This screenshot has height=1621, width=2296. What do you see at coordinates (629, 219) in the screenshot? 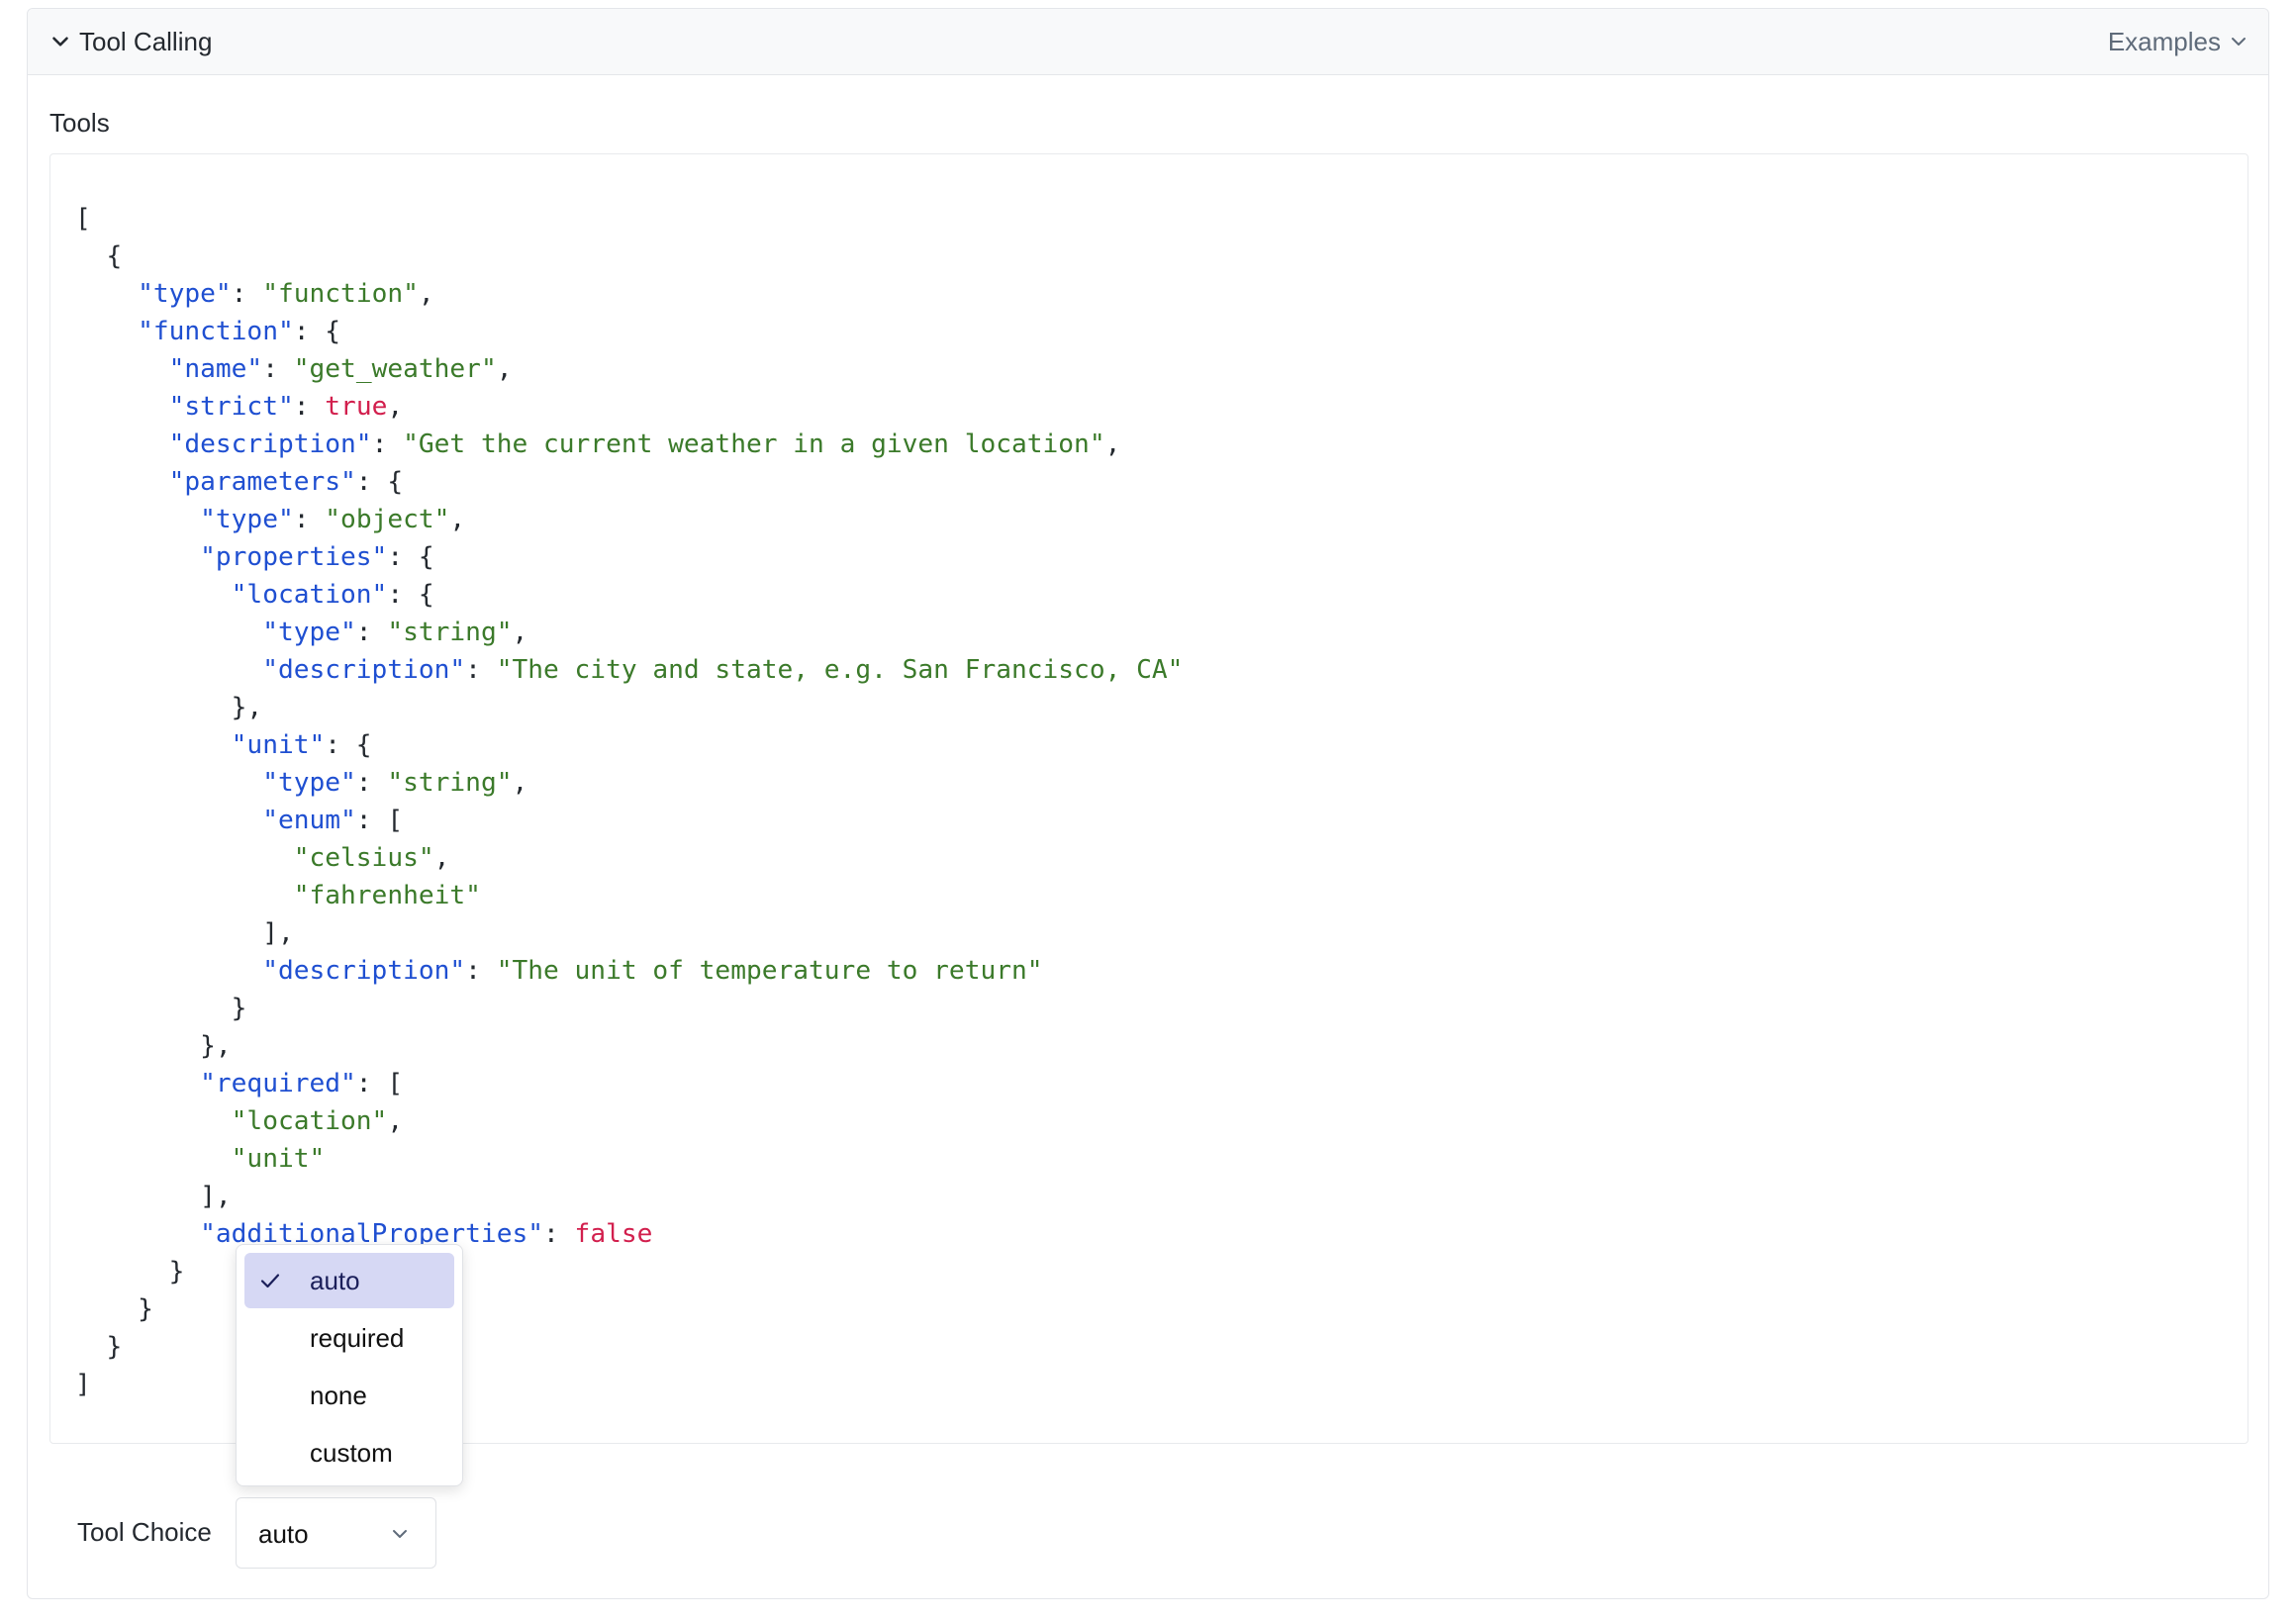
I see `code-line: [` at bounding box center [629, 219].